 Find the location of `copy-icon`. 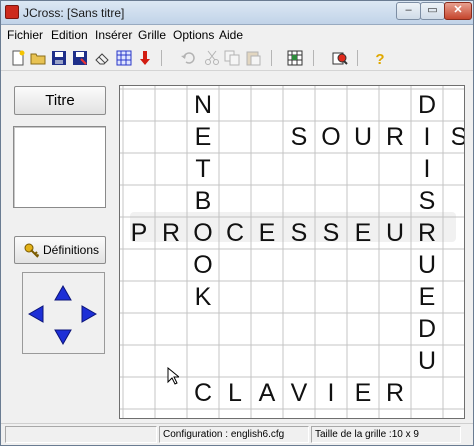

copy-icon is located at coordinates (232, 58).